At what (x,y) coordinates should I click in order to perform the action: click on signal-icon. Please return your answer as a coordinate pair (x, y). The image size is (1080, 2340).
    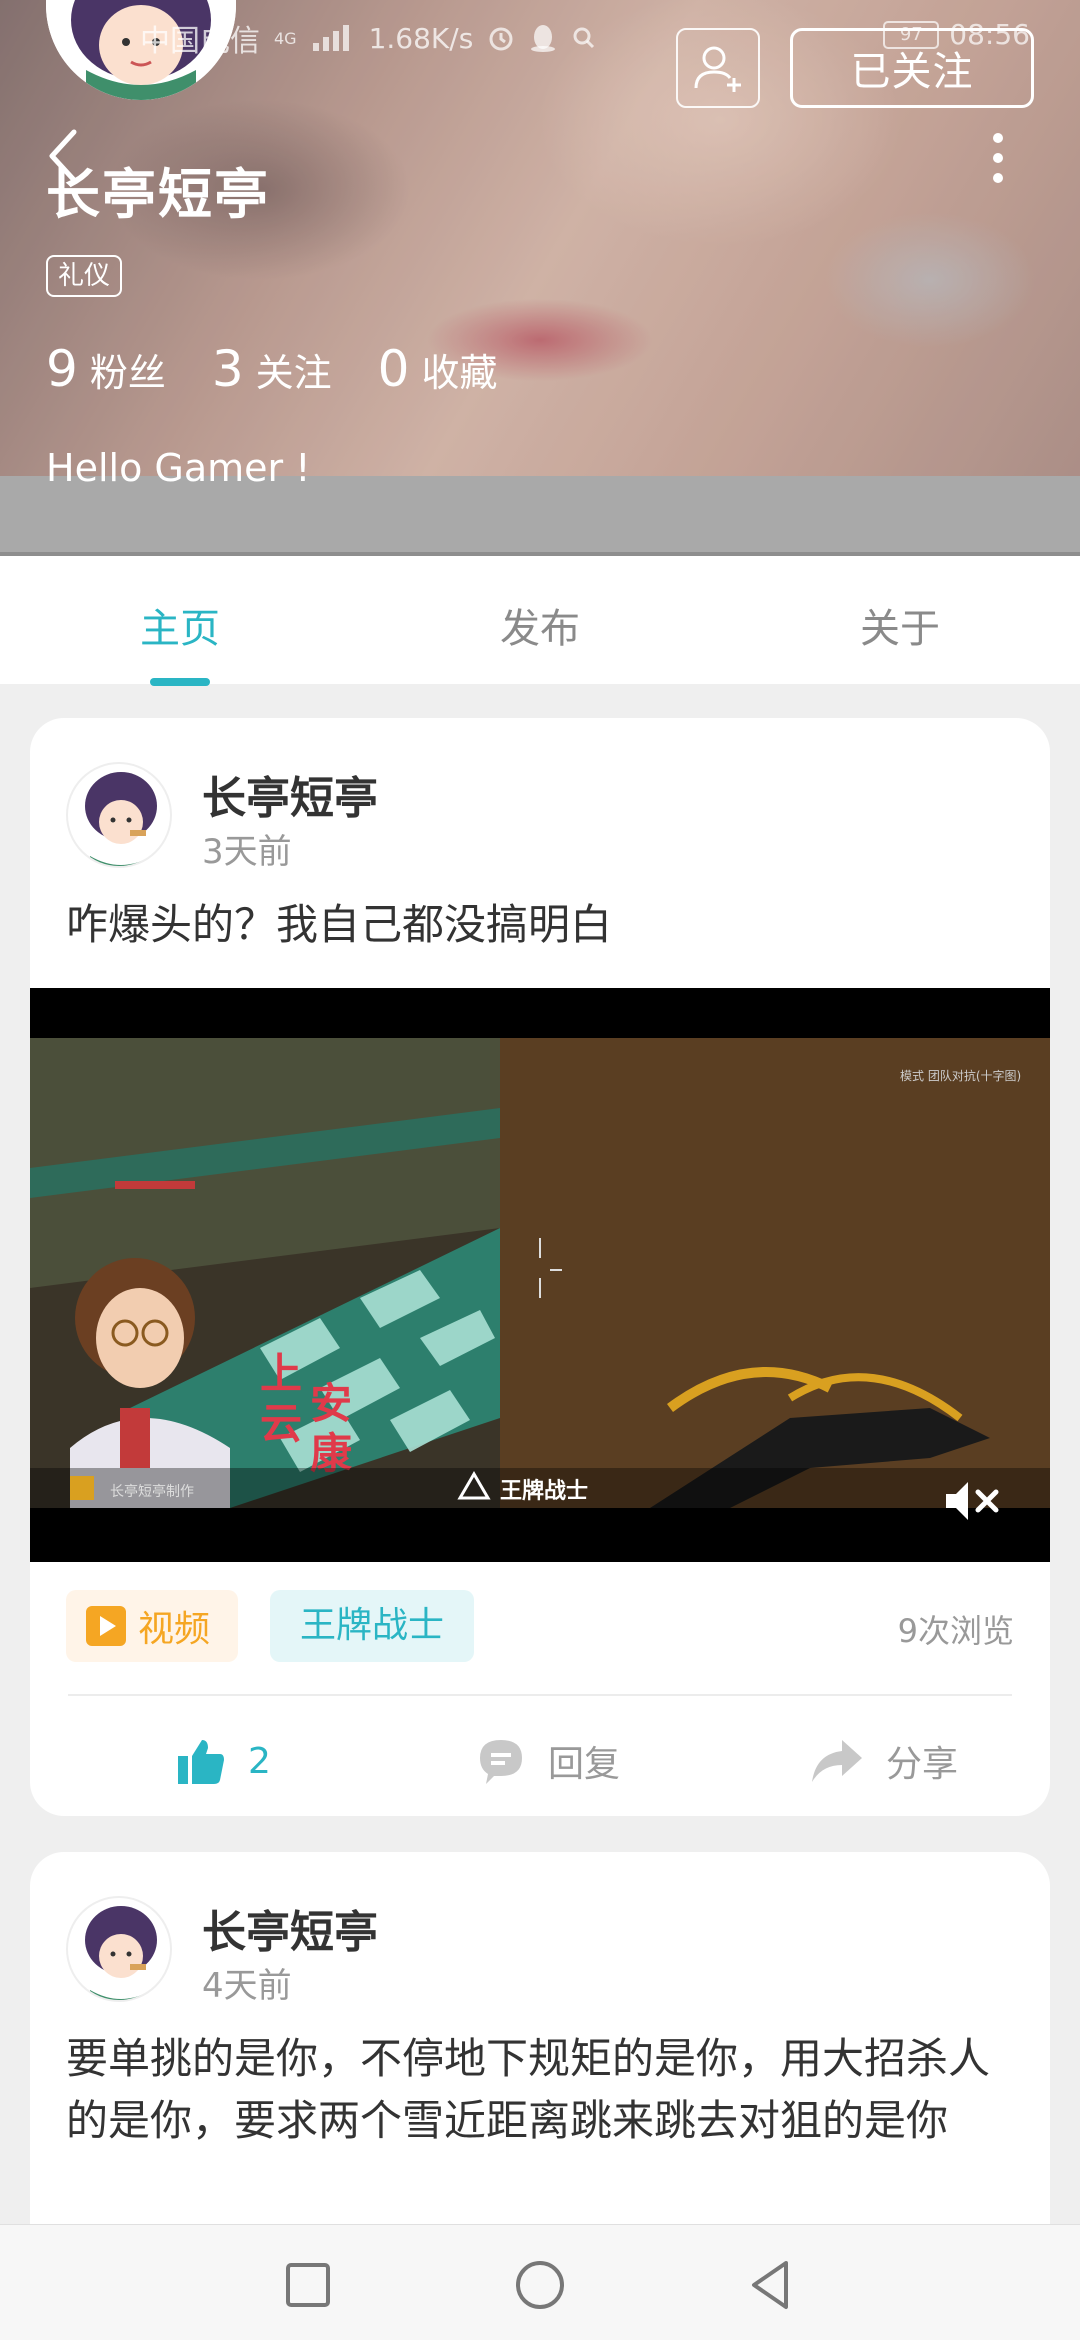
    Looking at the image, I should click on (330, 38).